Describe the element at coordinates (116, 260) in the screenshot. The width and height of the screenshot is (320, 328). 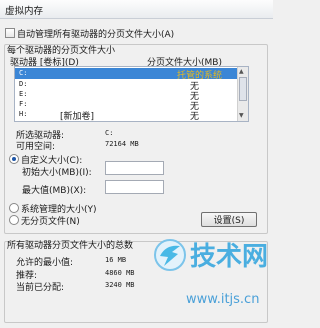
I see `min-allowed-value: 16 MB` at that location.